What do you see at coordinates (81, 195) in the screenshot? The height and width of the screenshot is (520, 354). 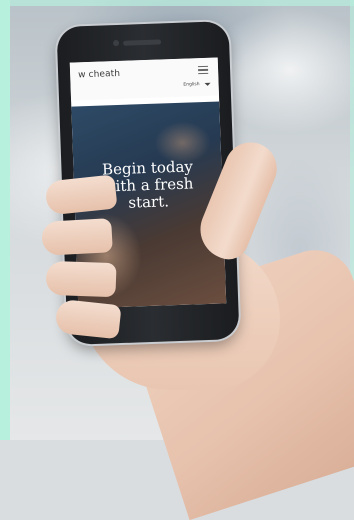 I see `finger-index` at bounding box center [81, 195].